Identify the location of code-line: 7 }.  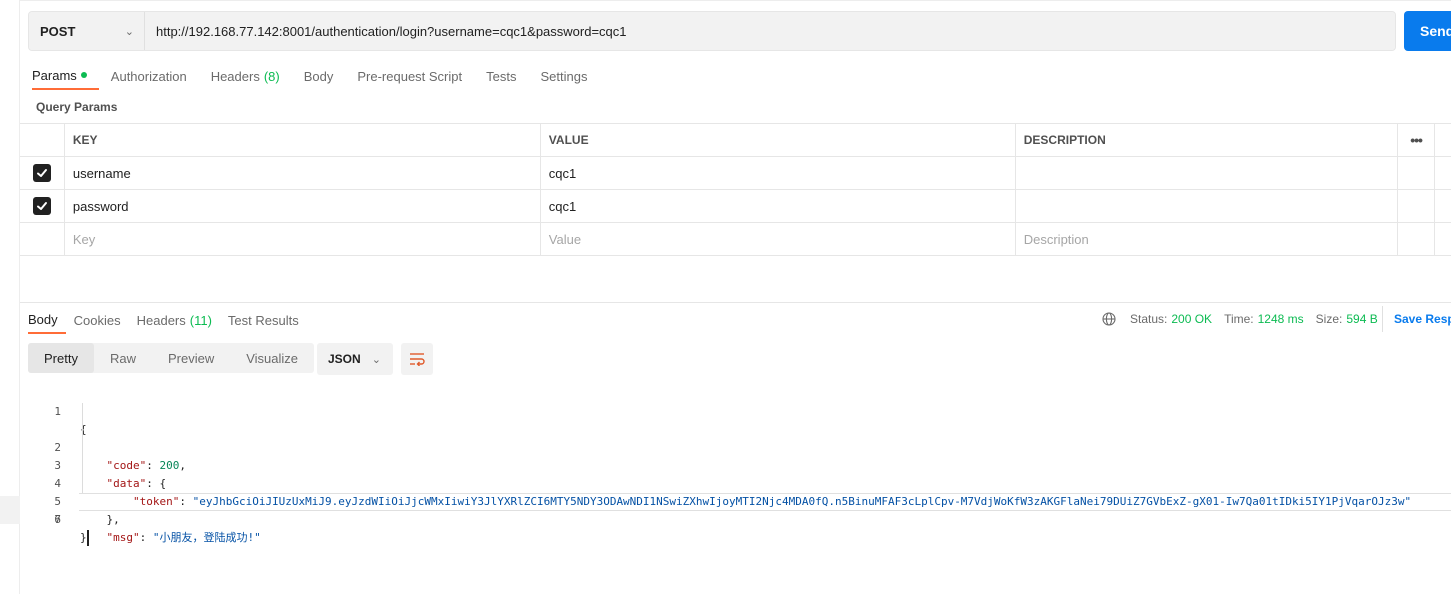
(71, 529).